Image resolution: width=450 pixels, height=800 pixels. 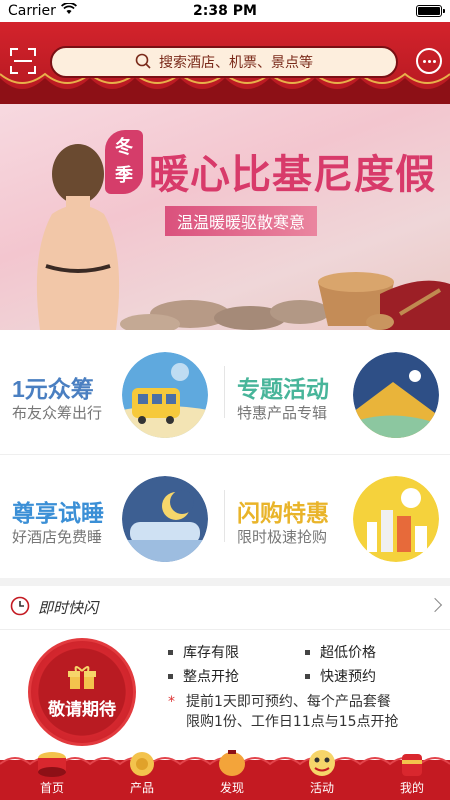 What do you see at coordinates (141, 788) in the screenshot?
I see `tab-label: 产品` at bounding box center [141, 788].